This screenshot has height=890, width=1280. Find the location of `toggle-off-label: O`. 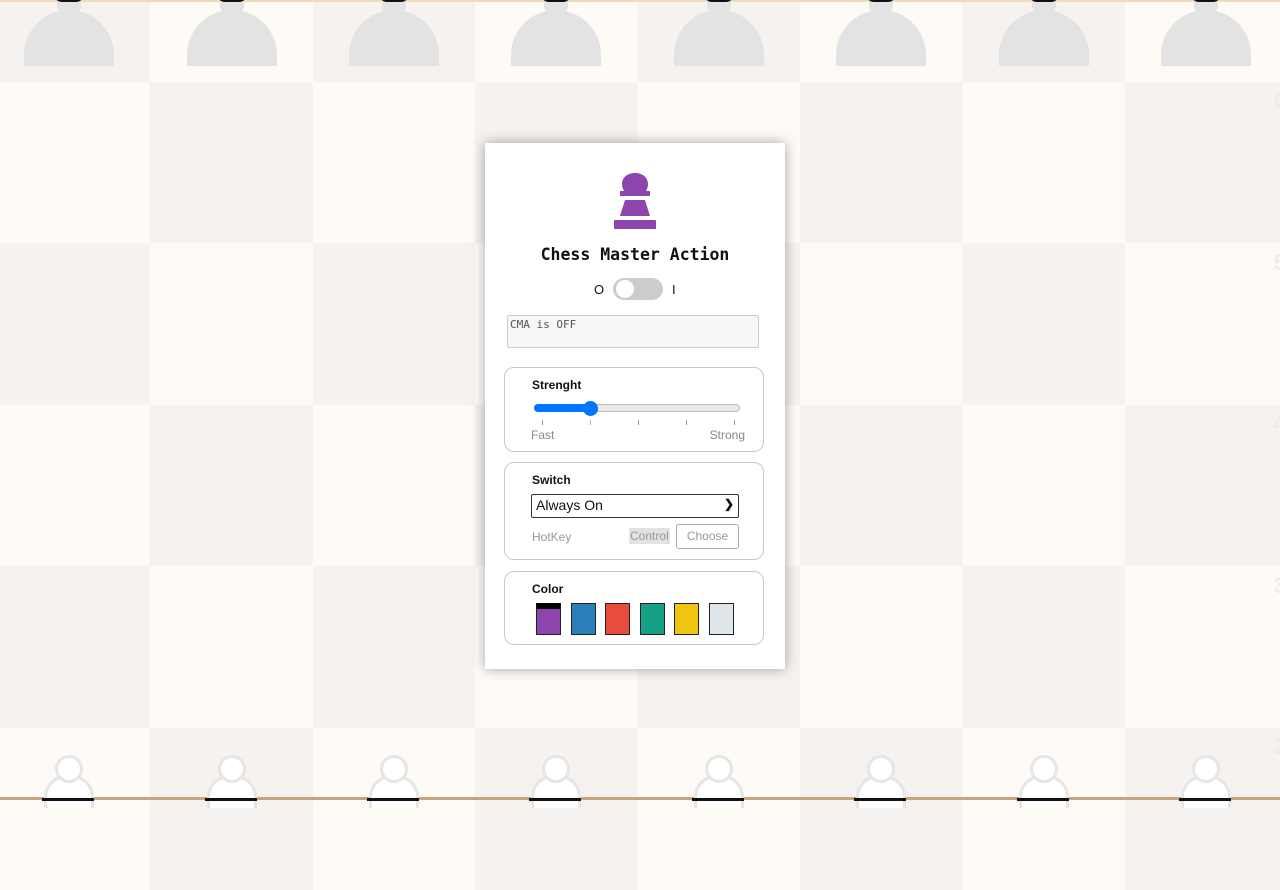

toggle-off-label: O is located at coordinates (599, 289).